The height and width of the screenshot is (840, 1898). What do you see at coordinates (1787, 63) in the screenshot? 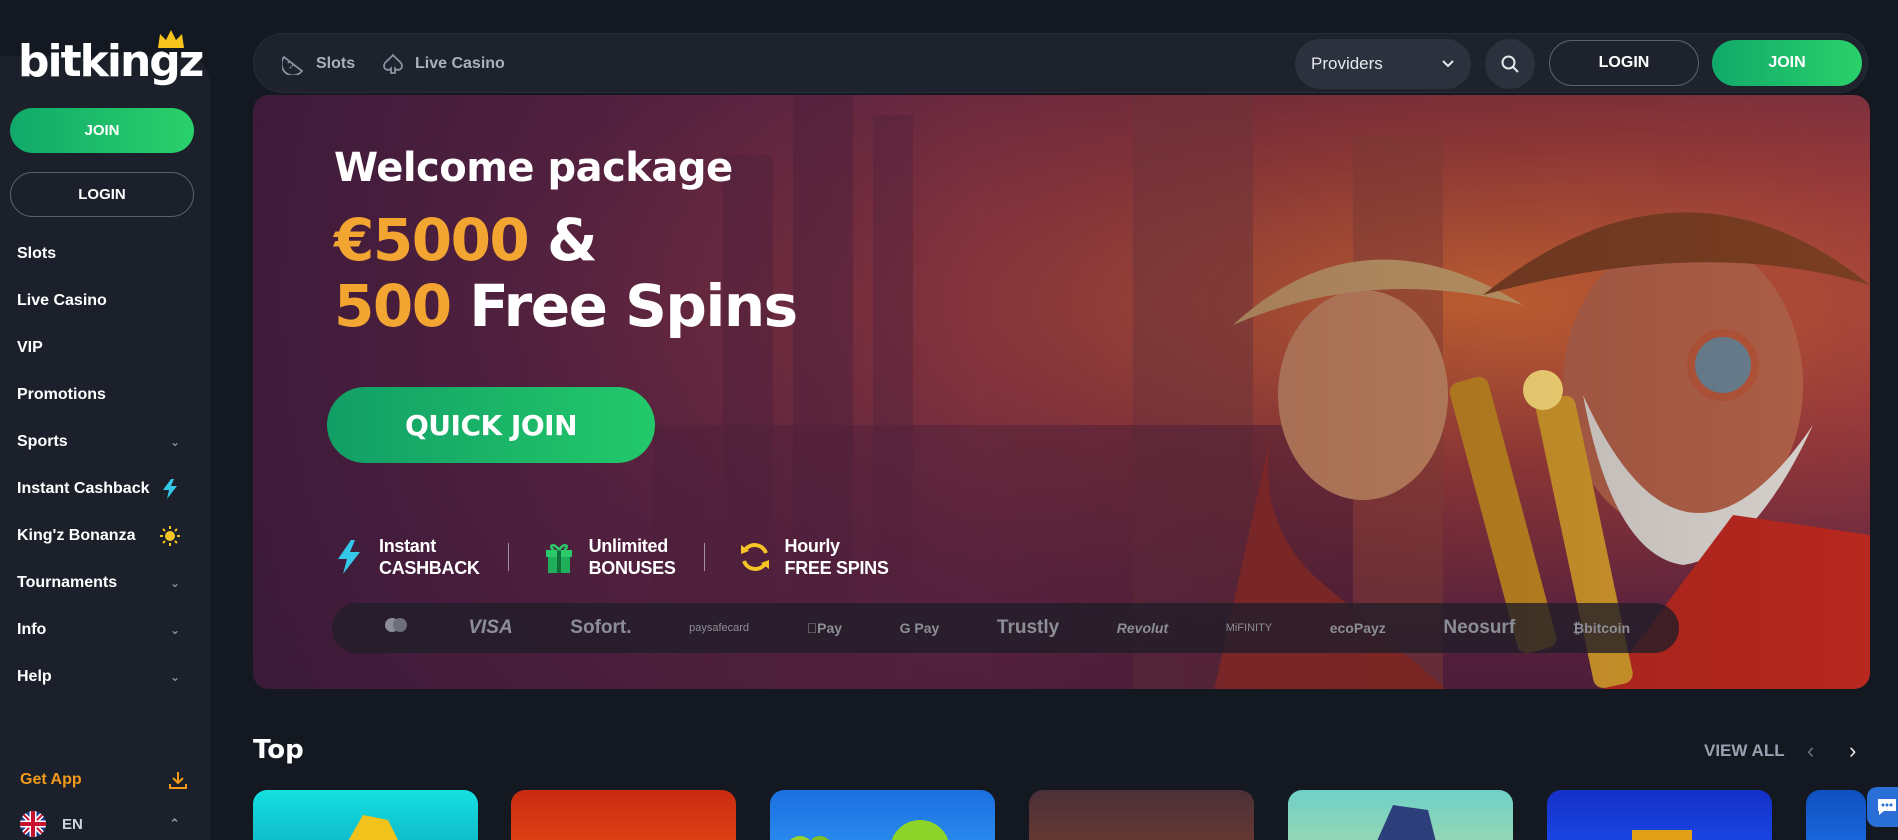
I see `topbar-join-button: JOIN` at bounding box center [1787, 63].